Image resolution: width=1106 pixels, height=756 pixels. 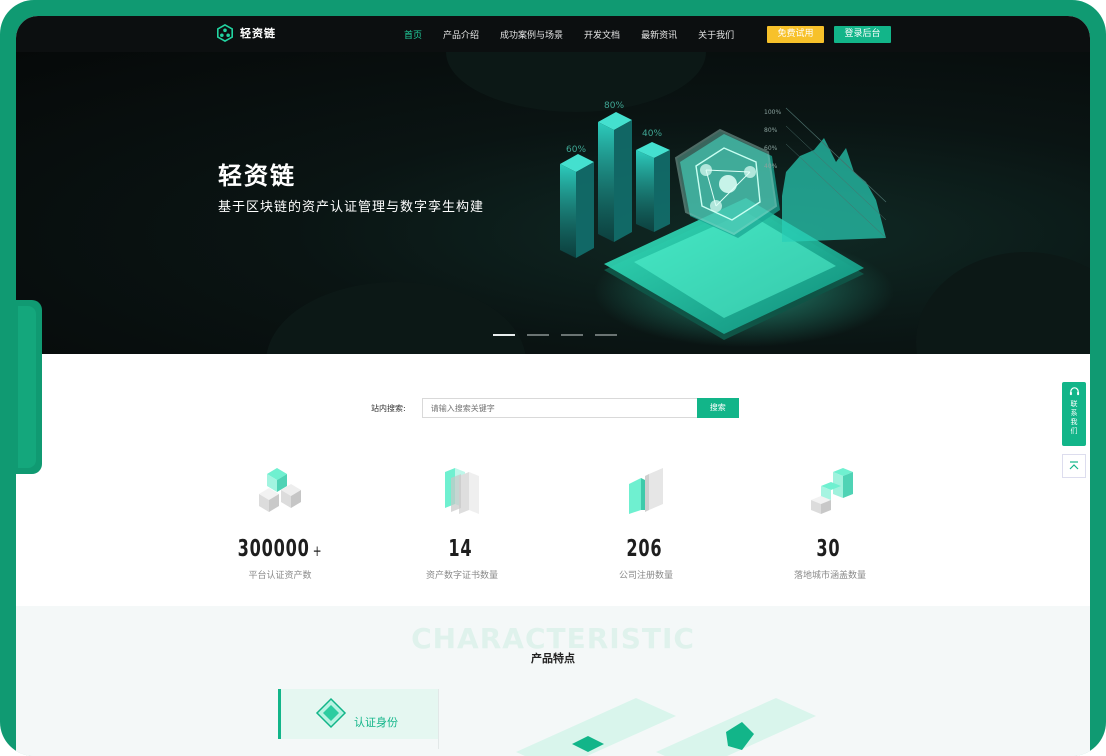 I want to click on headset-icon, so click(x=1074, y=391).